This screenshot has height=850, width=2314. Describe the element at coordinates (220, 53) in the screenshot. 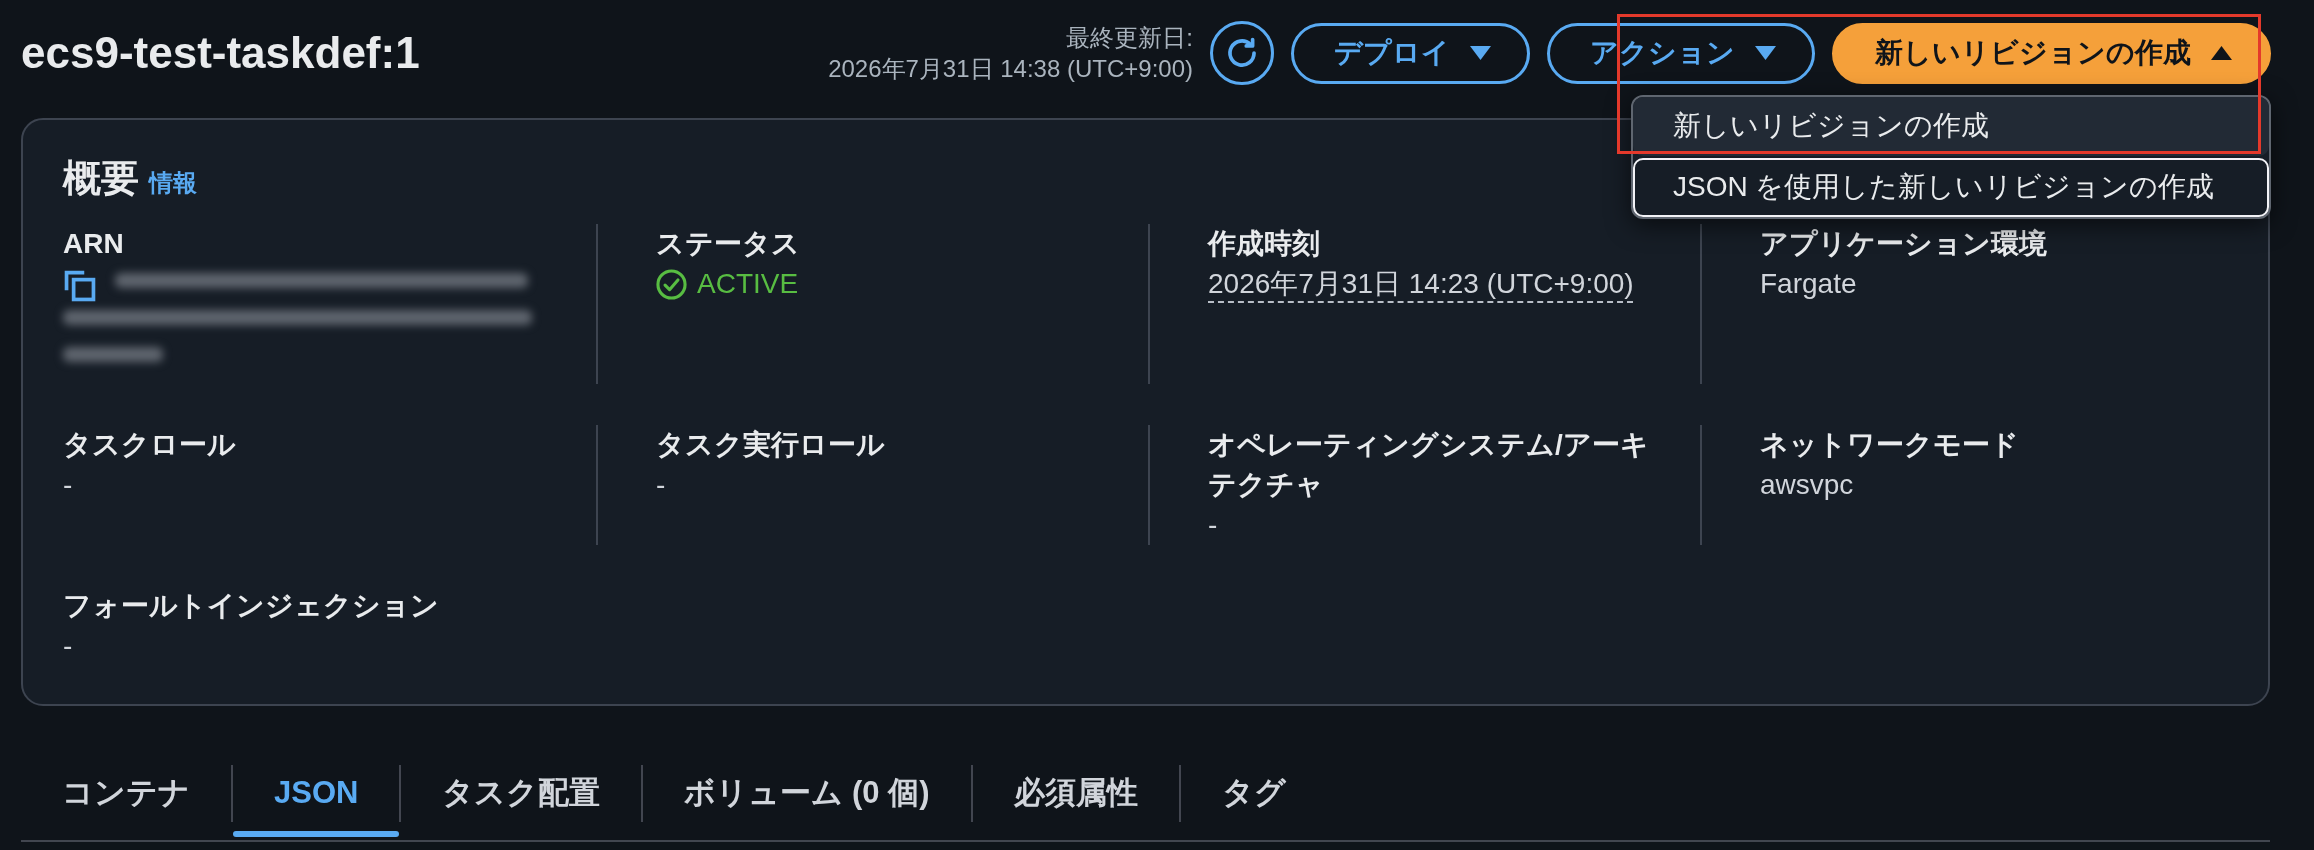

I see `page-title: ecs9-test-taskdef:1` at that location.